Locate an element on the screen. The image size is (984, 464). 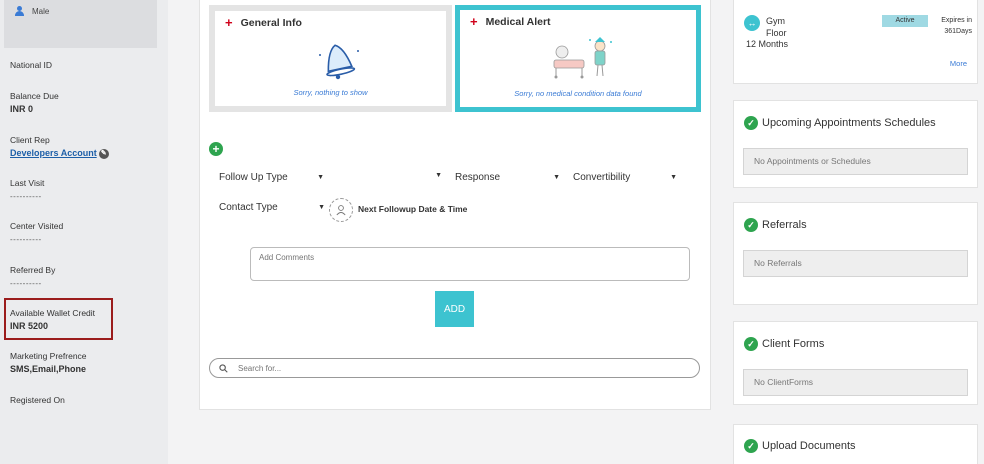
comments-input is located at coordinates (470, 264).